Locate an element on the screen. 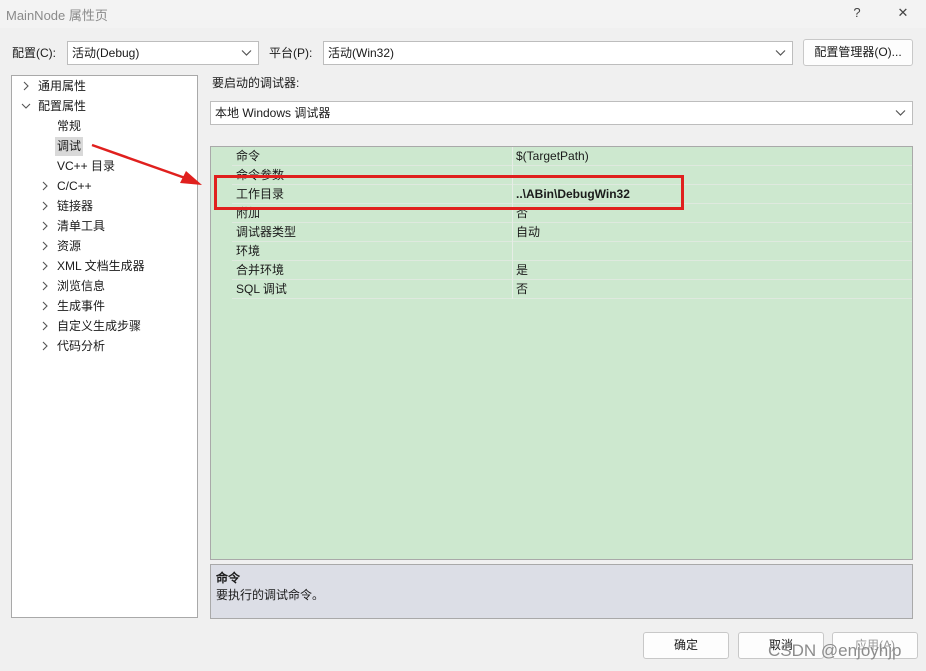 Image resolution: width=926 pixels, height=671 pixels. ok-button: 确定 is located at coordinates (686, 645).